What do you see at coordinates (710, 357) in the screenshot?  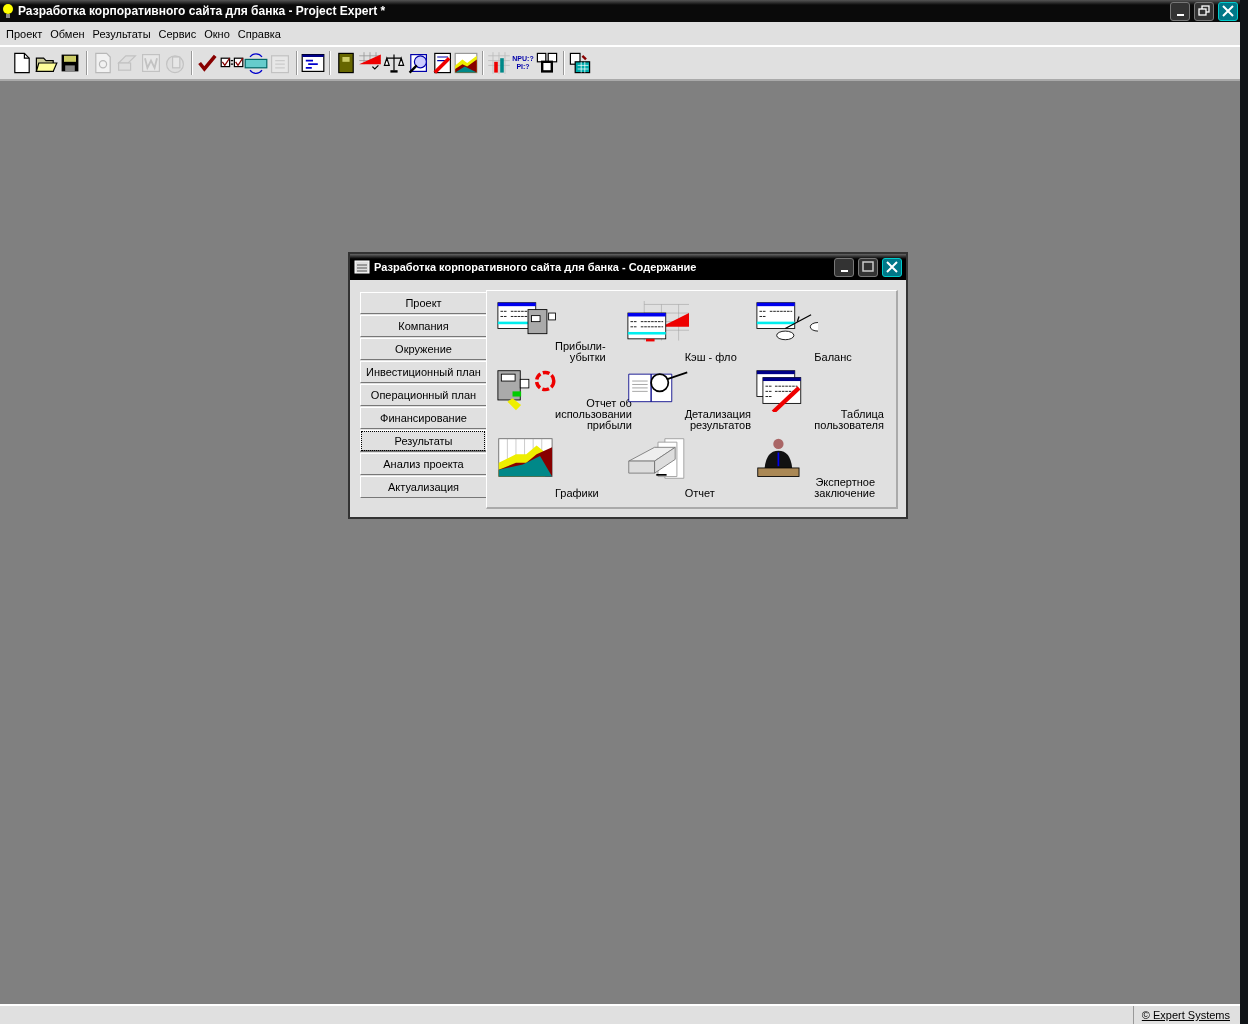 I see `item-label: Кэш - фло` at bounding box center [710, 357].